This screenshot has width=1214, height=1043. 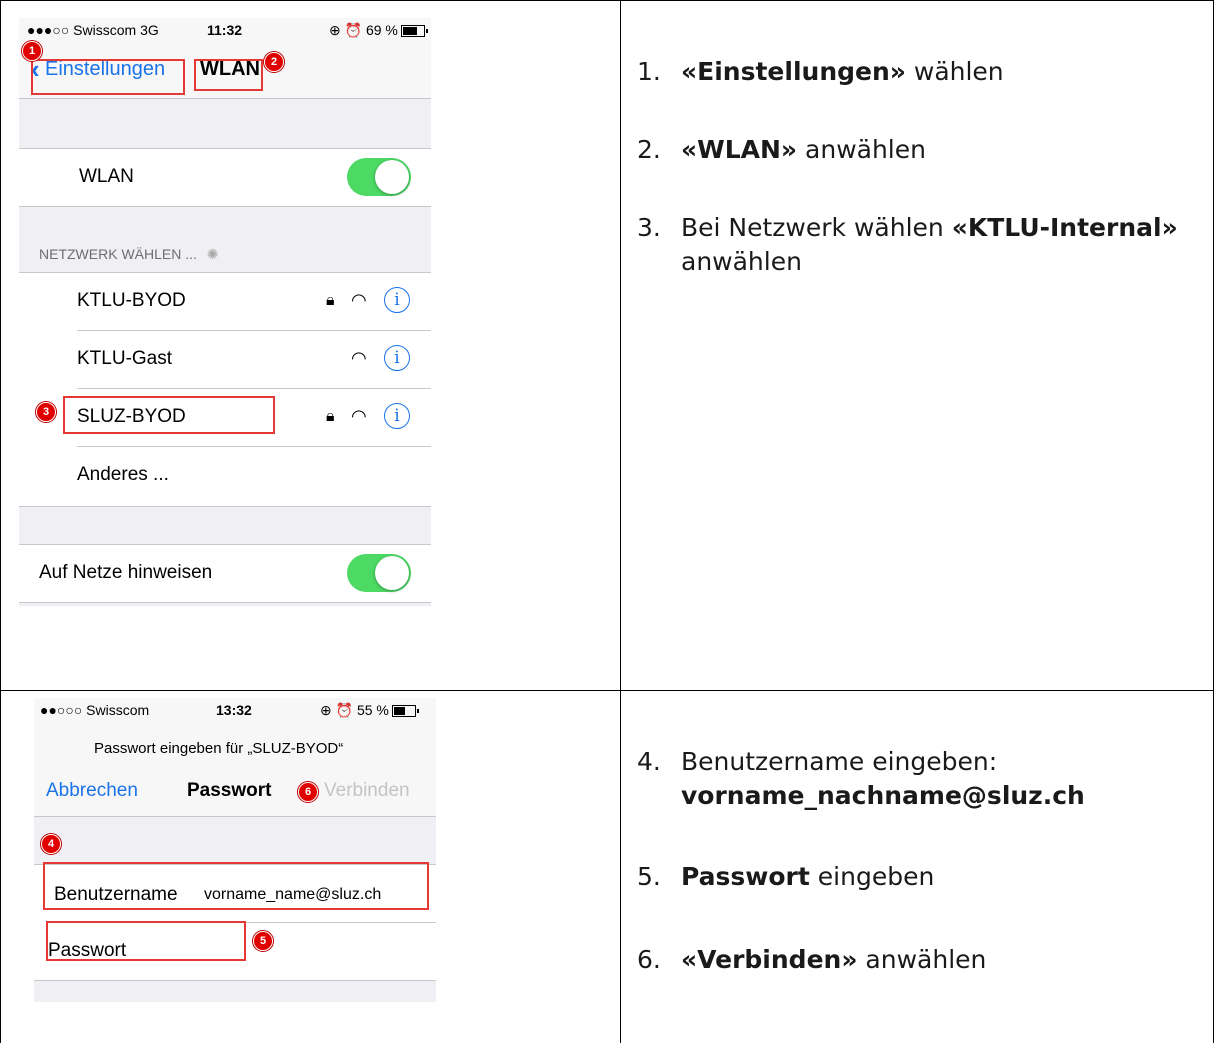 I want to click on carrier-signal: ●●●○○ Swisscom 3G, so click(x=93, y=30).